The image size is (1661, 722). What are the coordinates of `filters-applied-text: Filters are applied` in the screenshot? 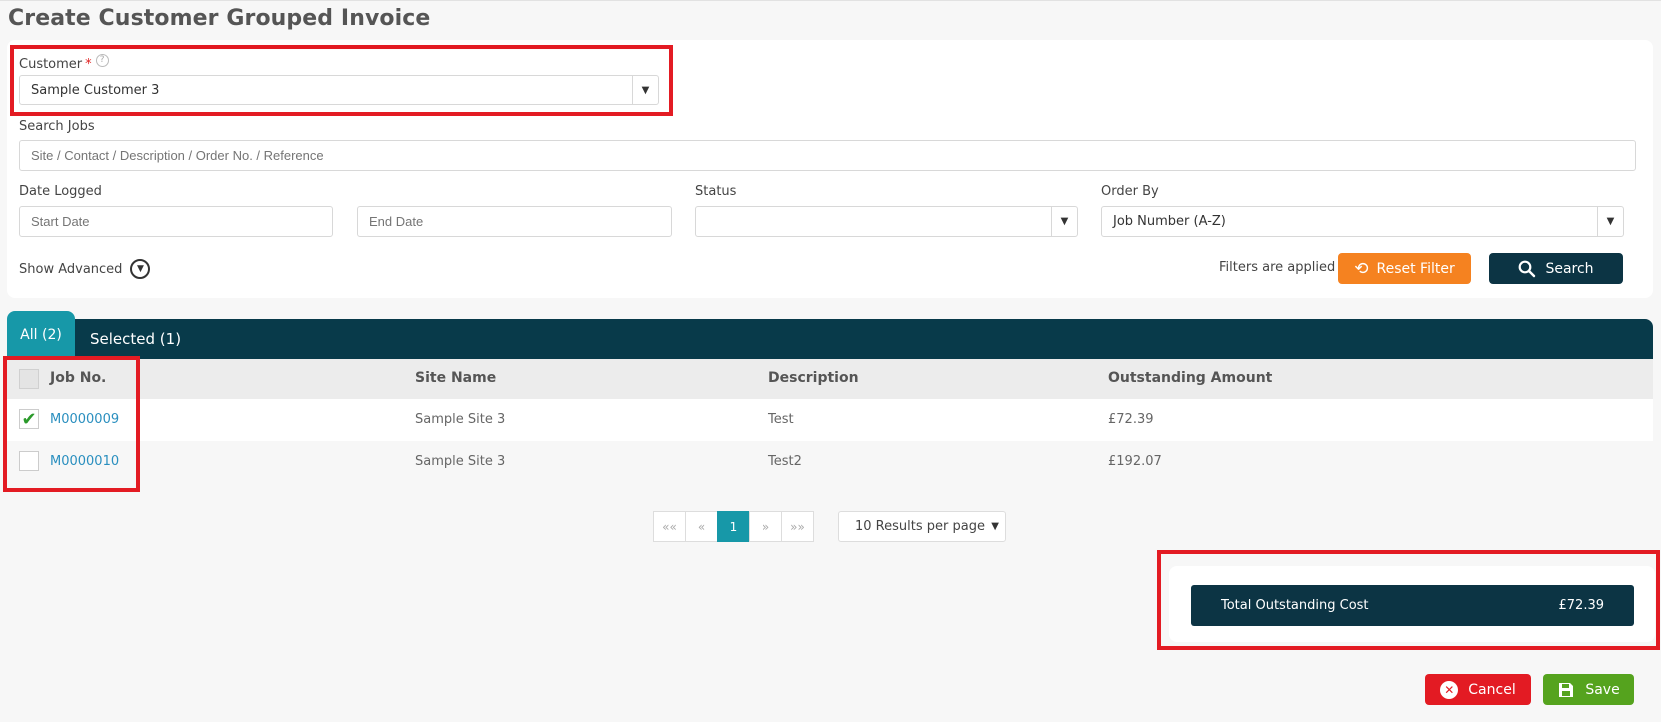 It's located at (1277, 267).